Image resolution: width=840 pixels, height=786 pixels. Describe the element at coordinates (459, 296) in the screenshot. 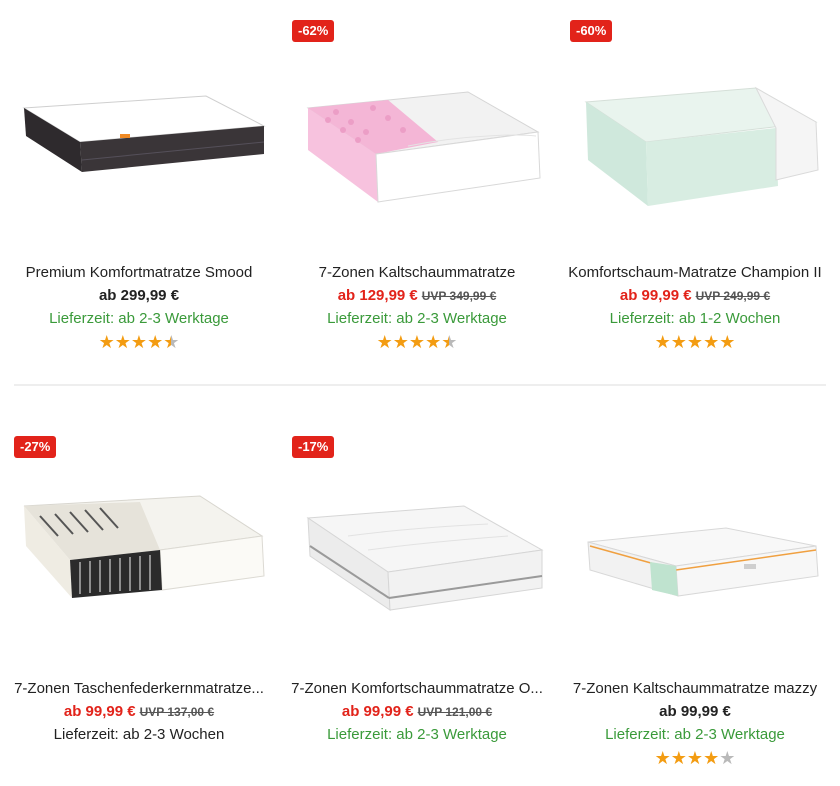

I see `uvp-price: UVP 349,99 €` at that location.